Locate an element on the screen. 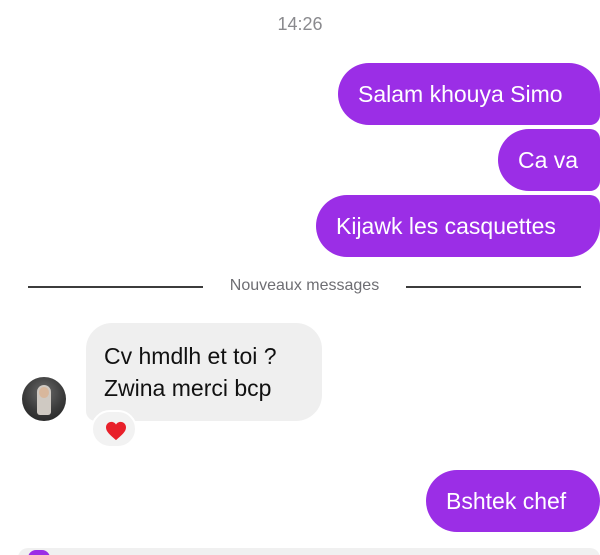  heart-reaction is located at coordinates (114, 429).